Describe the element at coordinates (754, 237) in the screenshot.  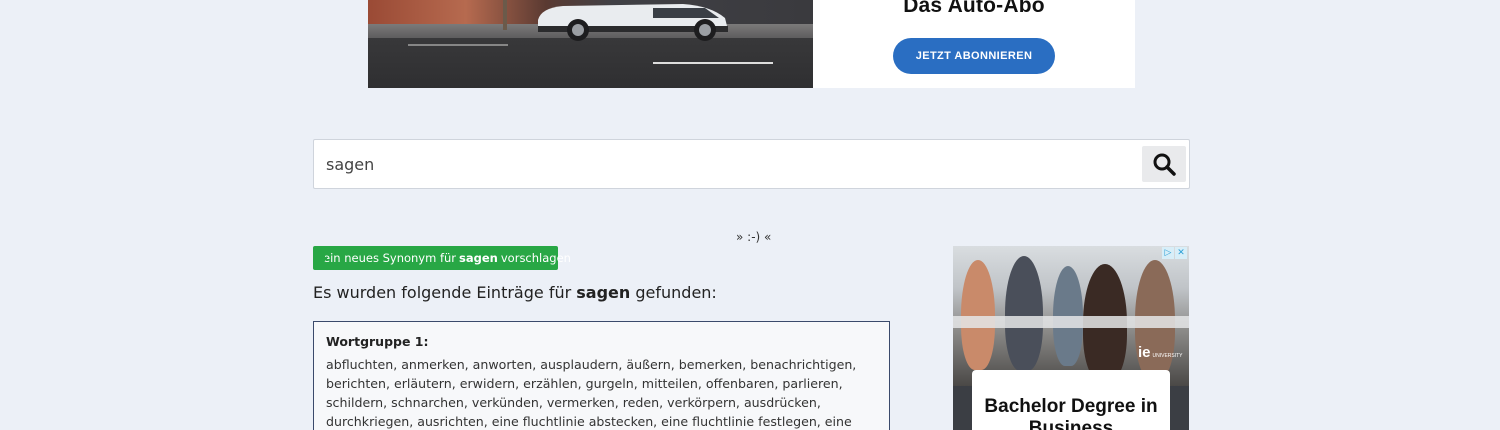
I see `smiley-text: » :-) «` at that location.